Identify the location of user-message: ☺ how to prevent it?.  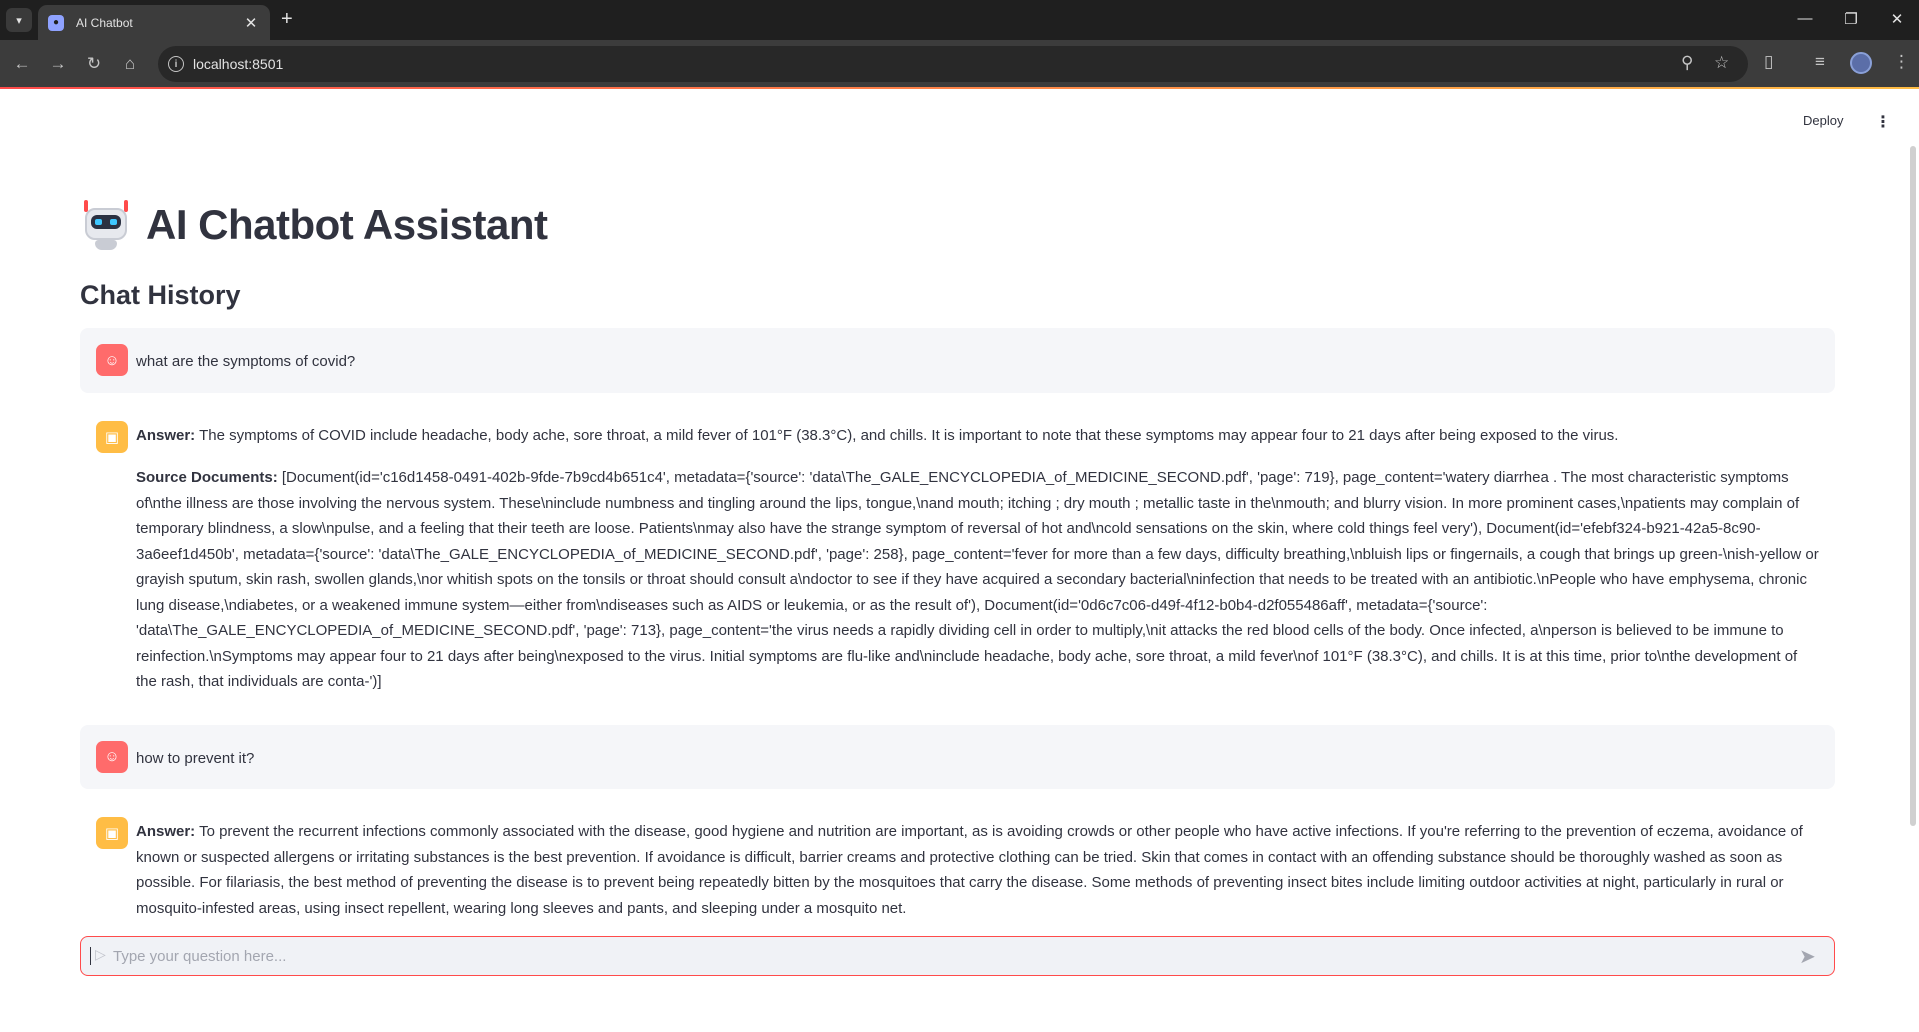
(957, 756).